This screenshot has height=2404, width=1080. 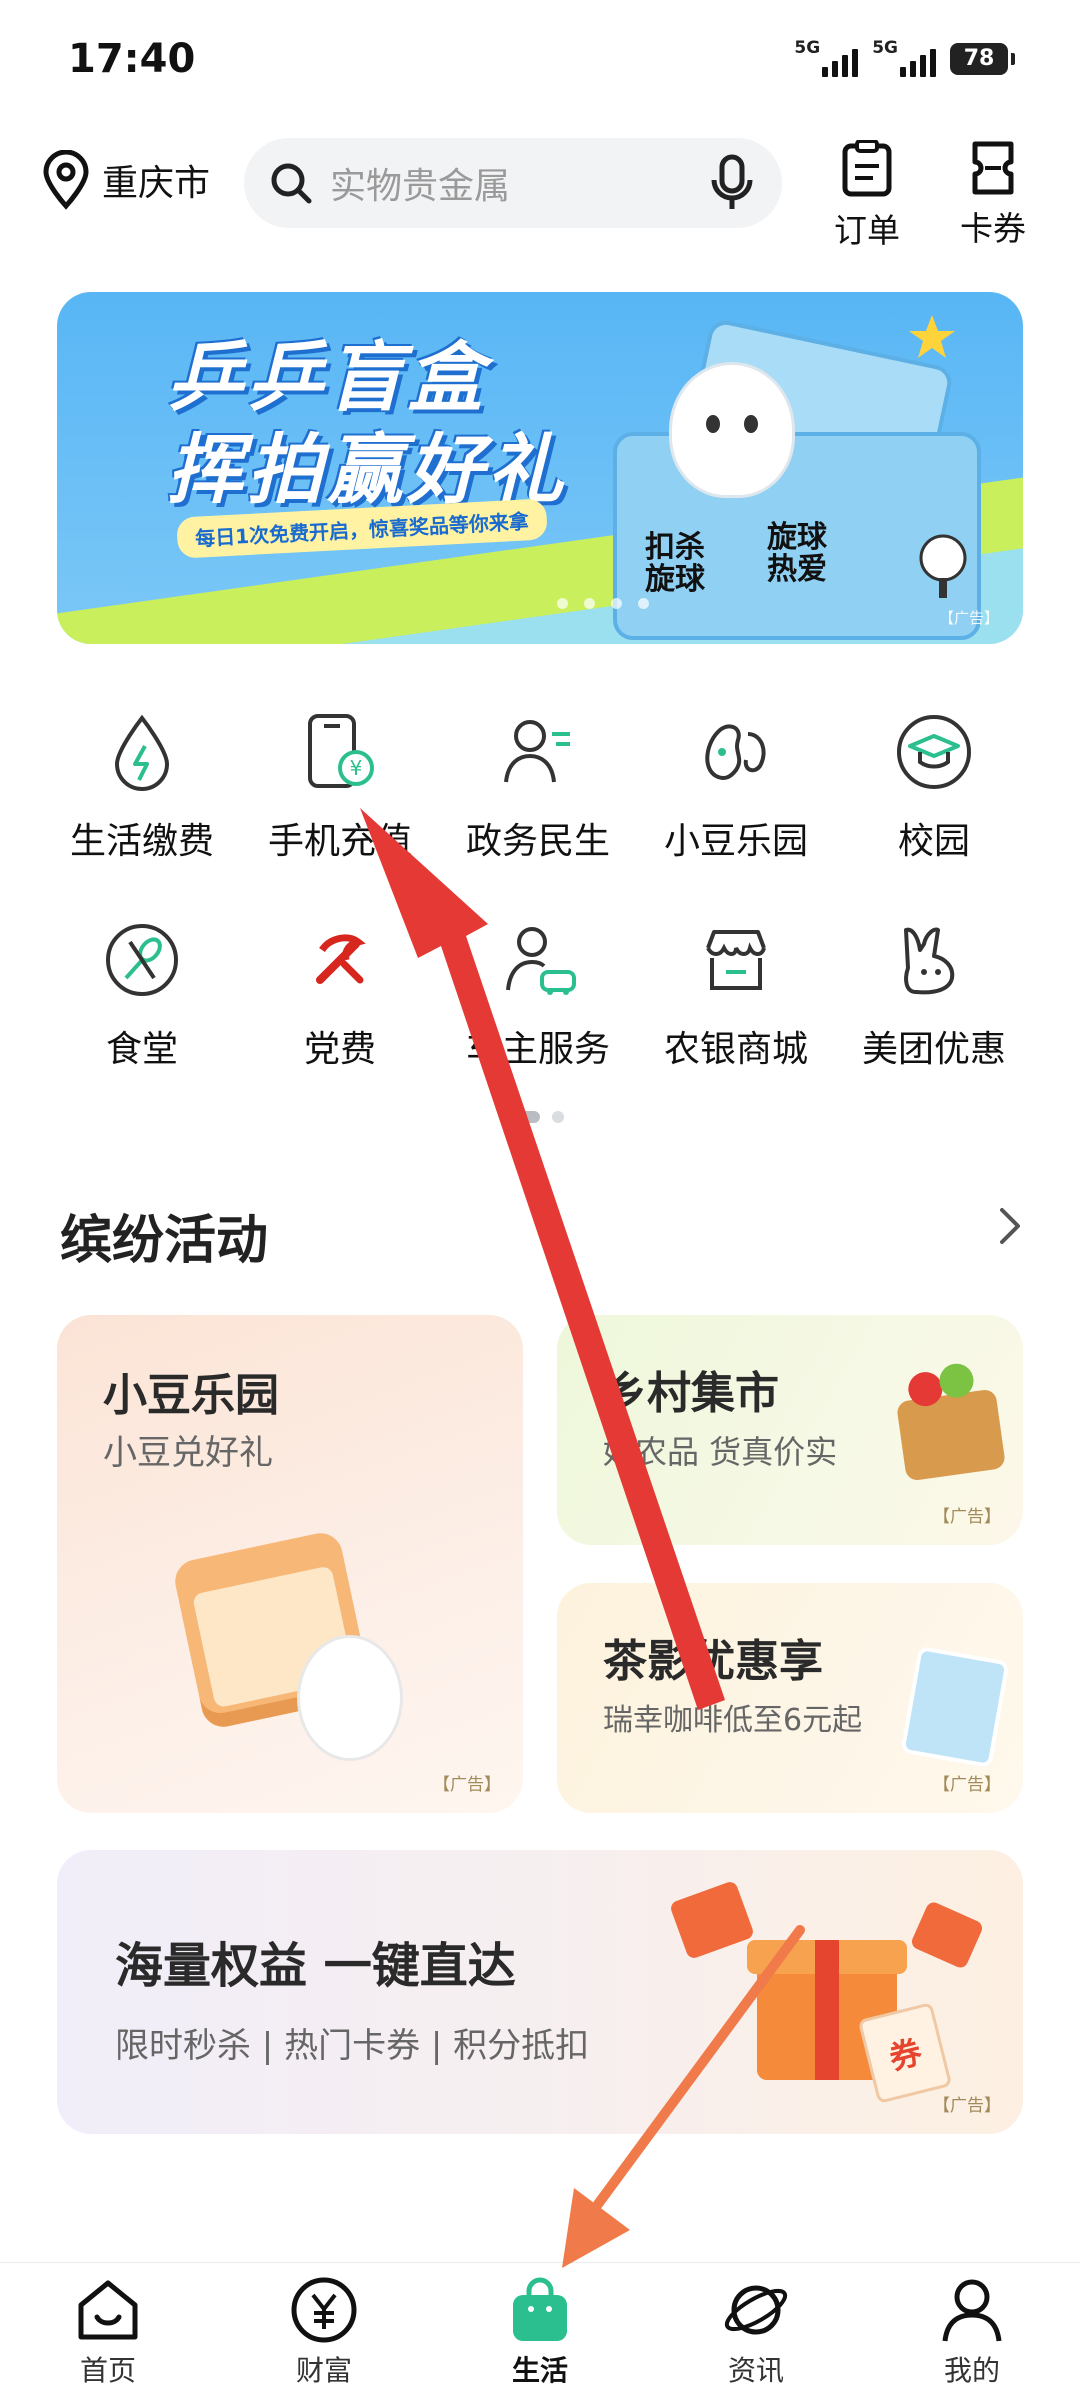 I want to click on citizen-service-icon, so click(x=537, y=751).